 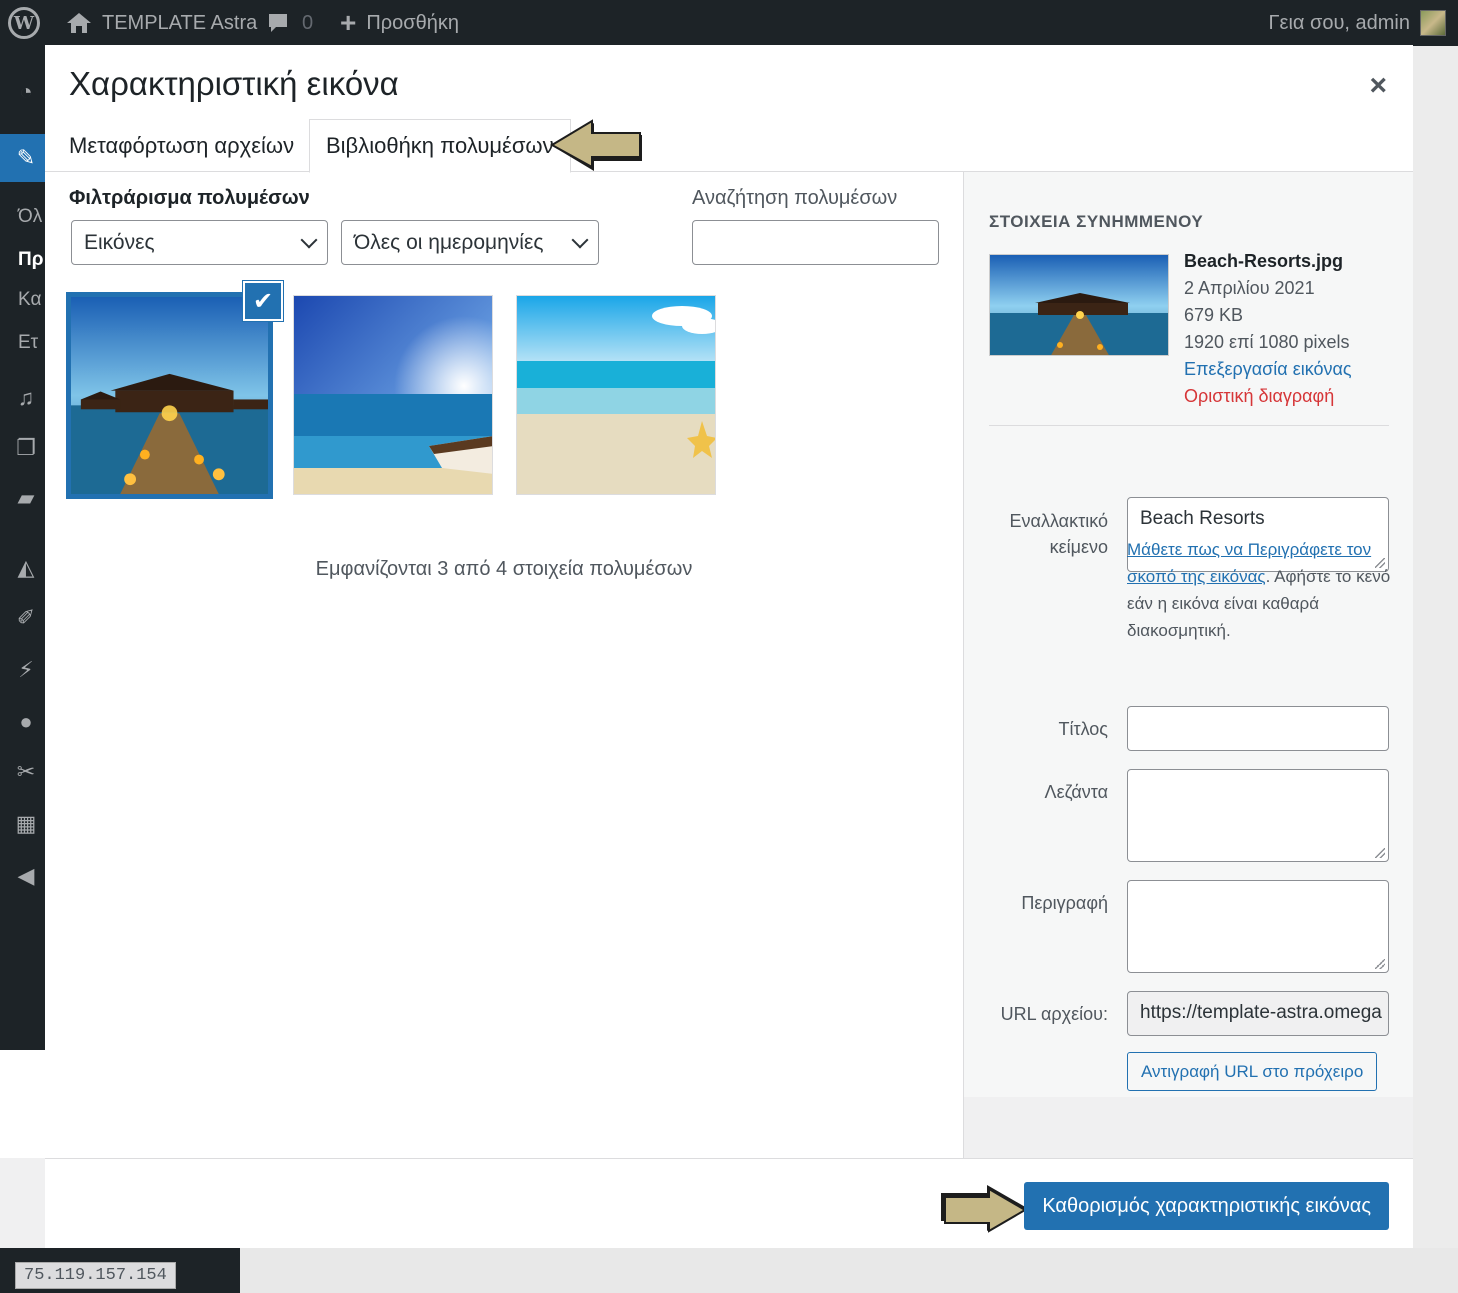 I want to click on sidebar-footer-area, so click(x=1188, y=1127).